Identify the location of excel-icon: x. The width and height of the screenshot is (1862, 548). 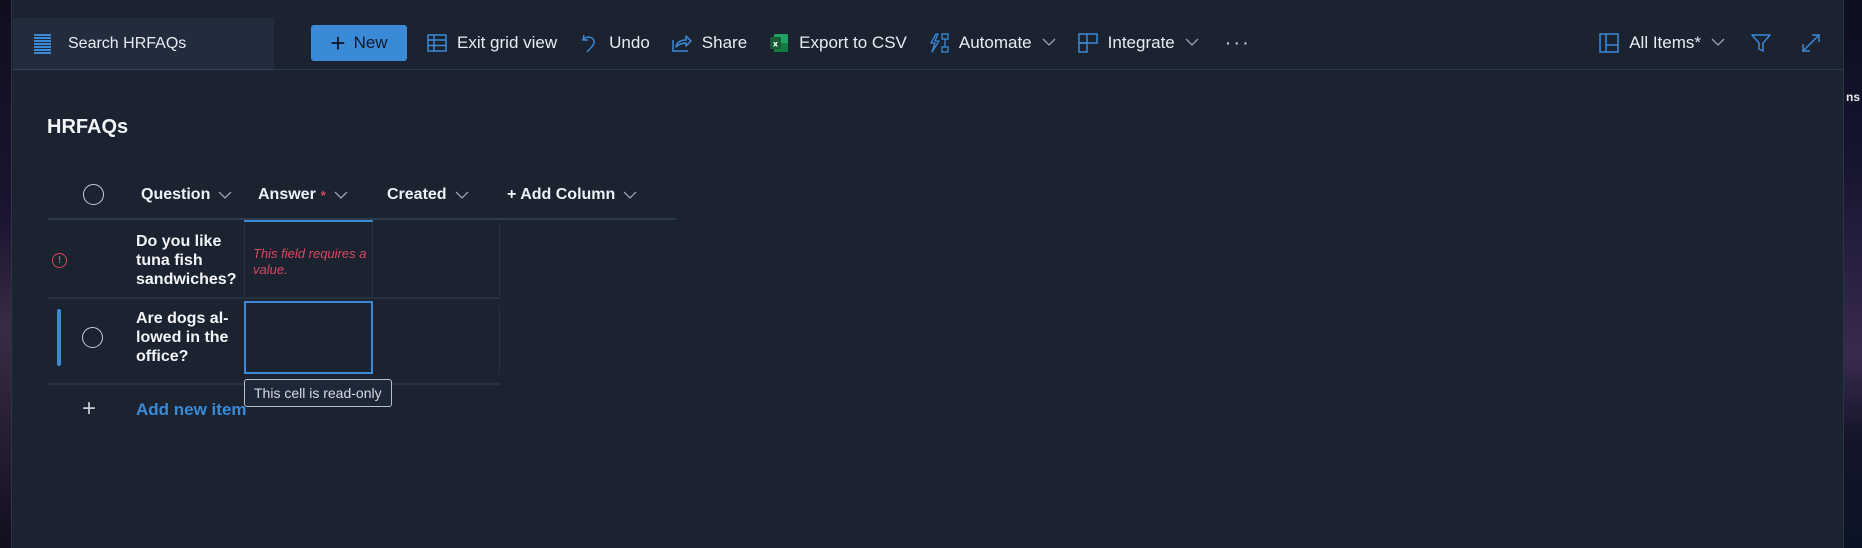
(779, 43).